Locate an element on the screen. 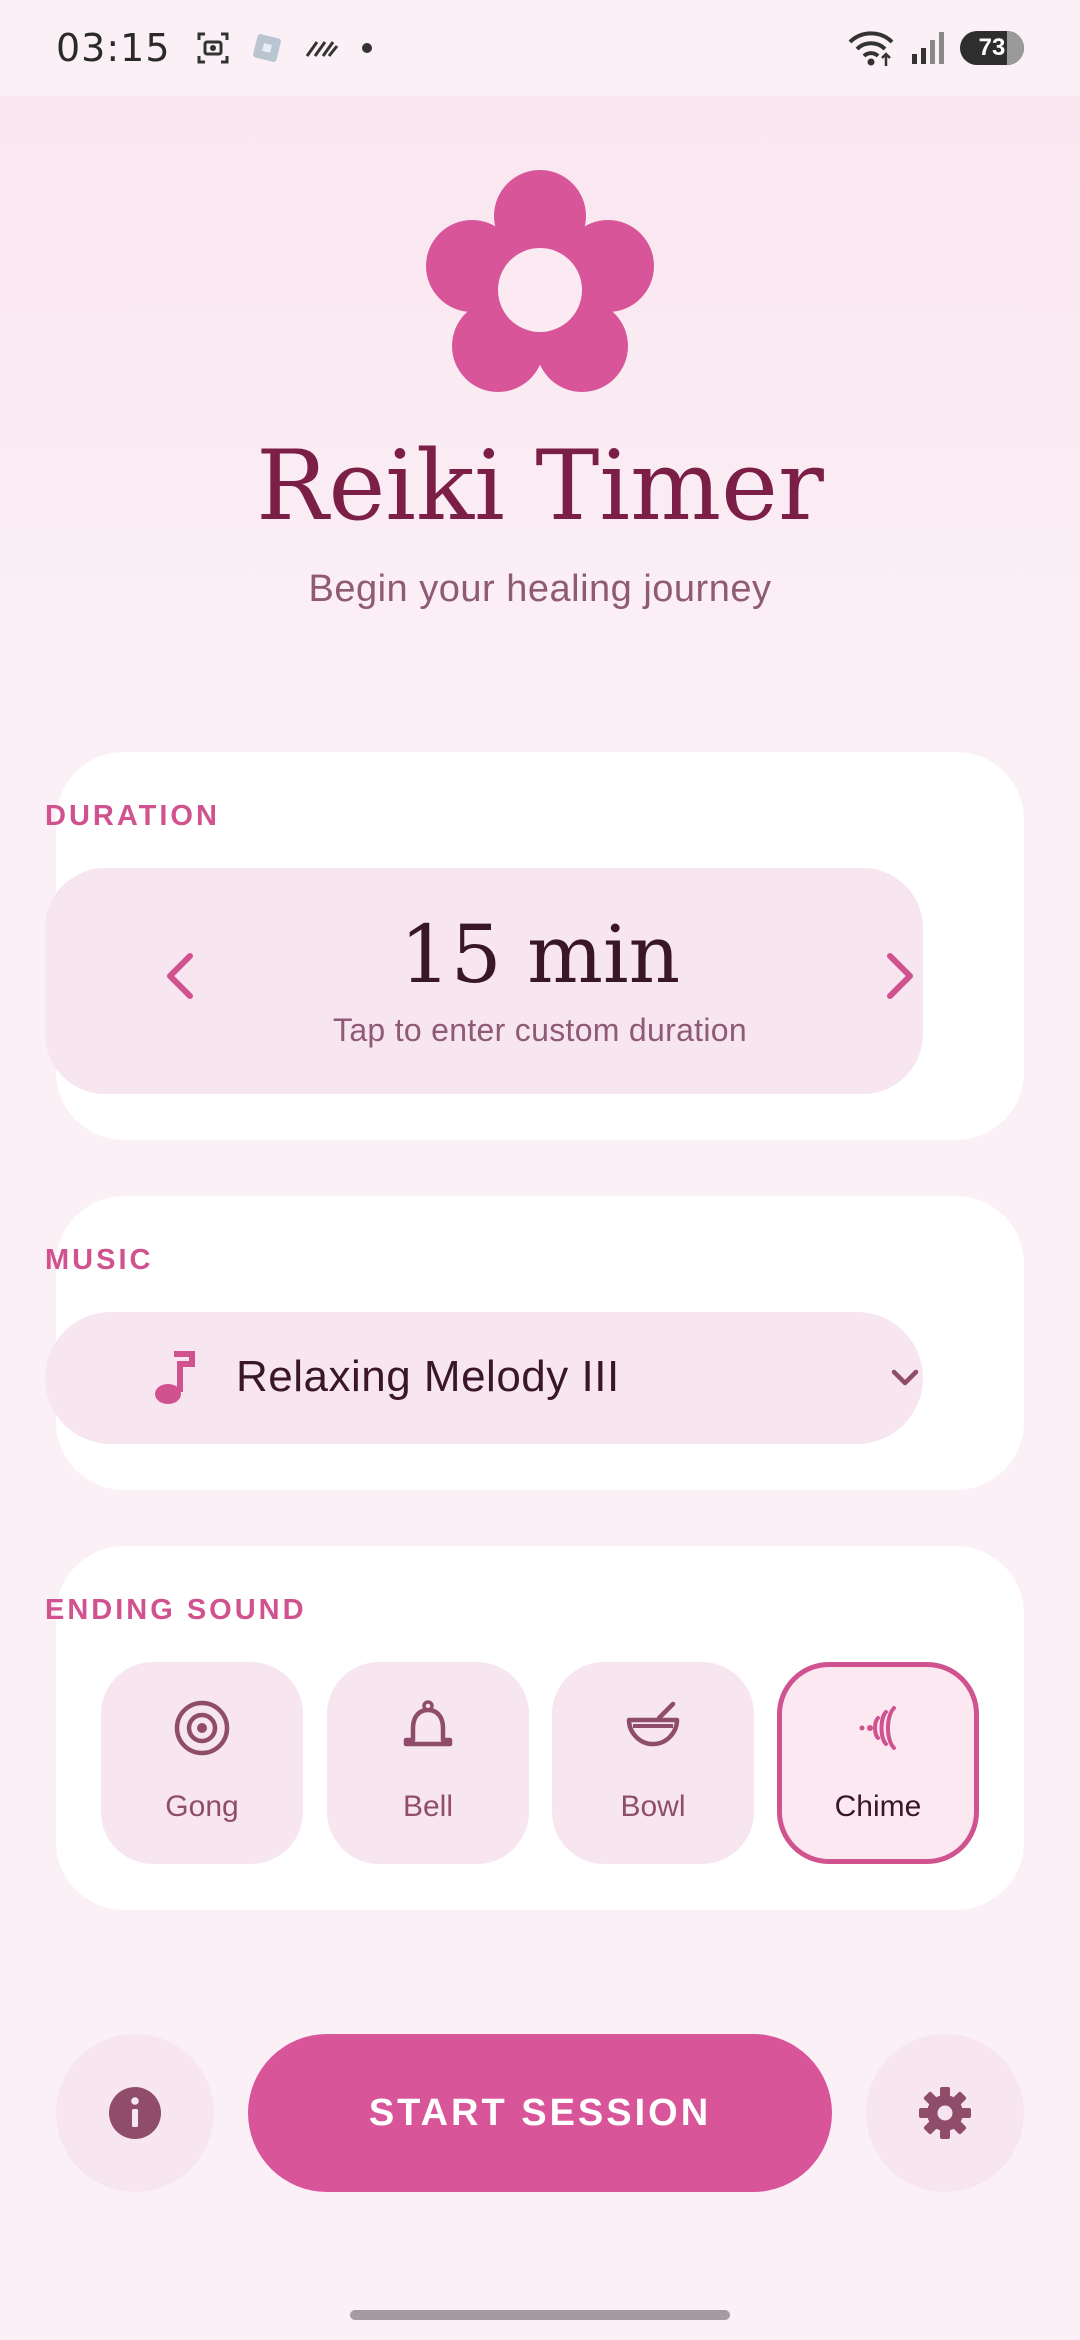 The width and height of the screenshot is (1080, 2340). ending-sound-label: ENDING SOUND is located at coordinates (176, 1610).